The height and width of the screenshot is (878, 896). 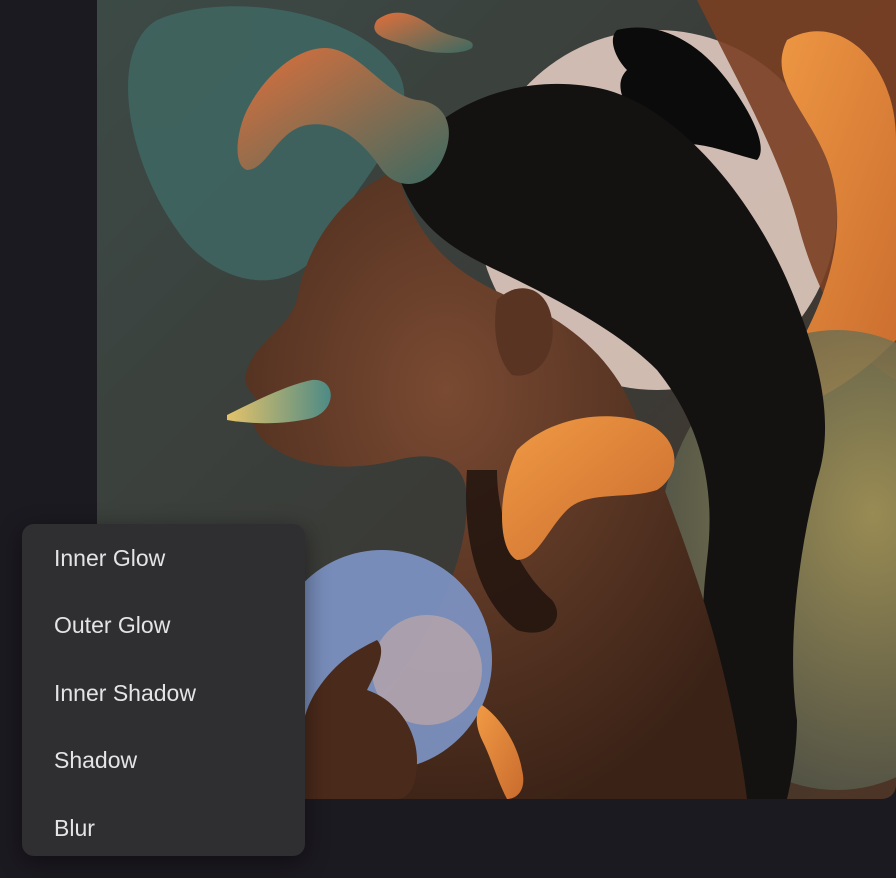 I want to click on menu-item-shadow: Shadow, so click(x=163, y=760).